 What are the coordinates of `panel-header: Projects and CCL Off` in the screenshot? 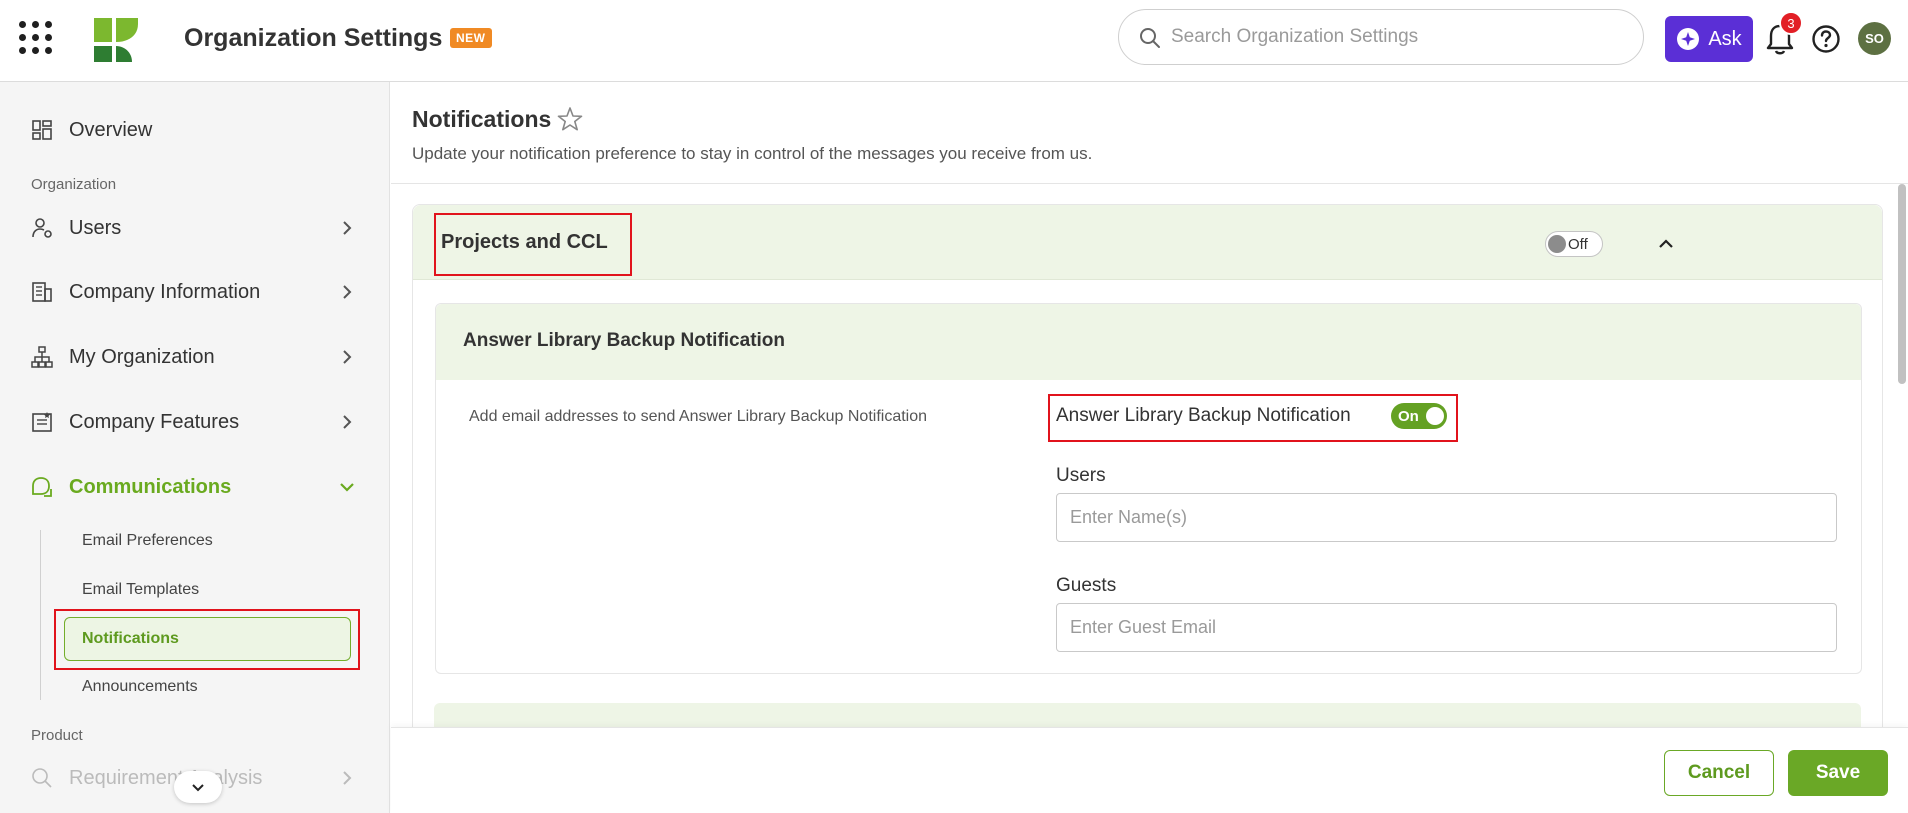 It's located at (1147, 242).